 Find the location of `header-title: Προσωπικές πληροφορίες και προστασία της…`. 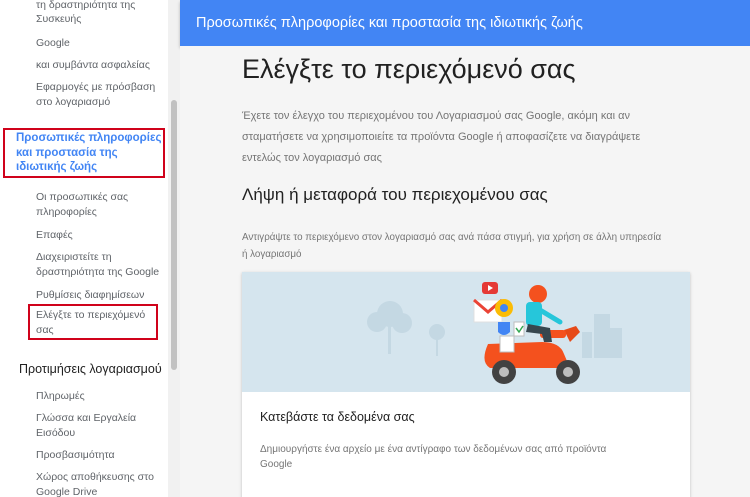

header-title: Προσωπικές πληροφορίες και προστασία της… is located at coordinates (389, 23).